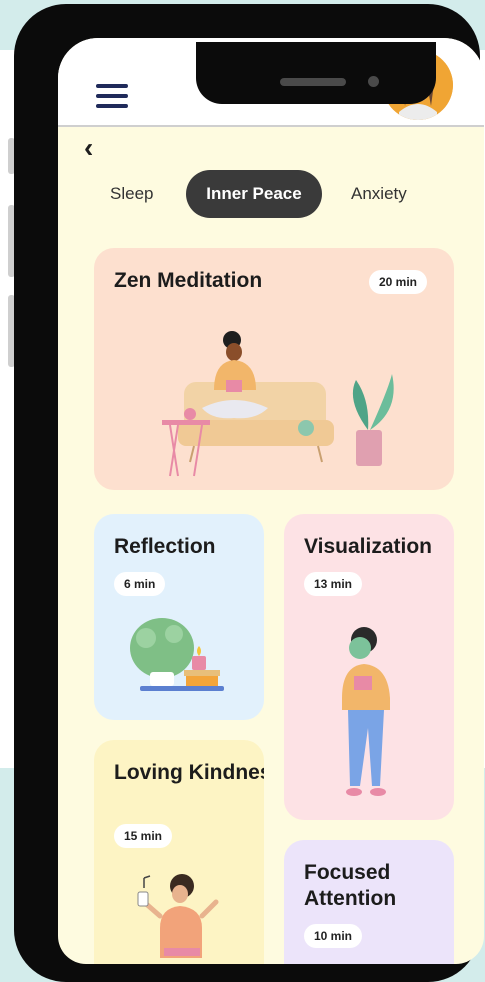 The width and height of the screenshot is (485, 982). Describe the element at coordinates (189, 772) in the screenshot. I see `card-title: Loving Kindness` at that location.